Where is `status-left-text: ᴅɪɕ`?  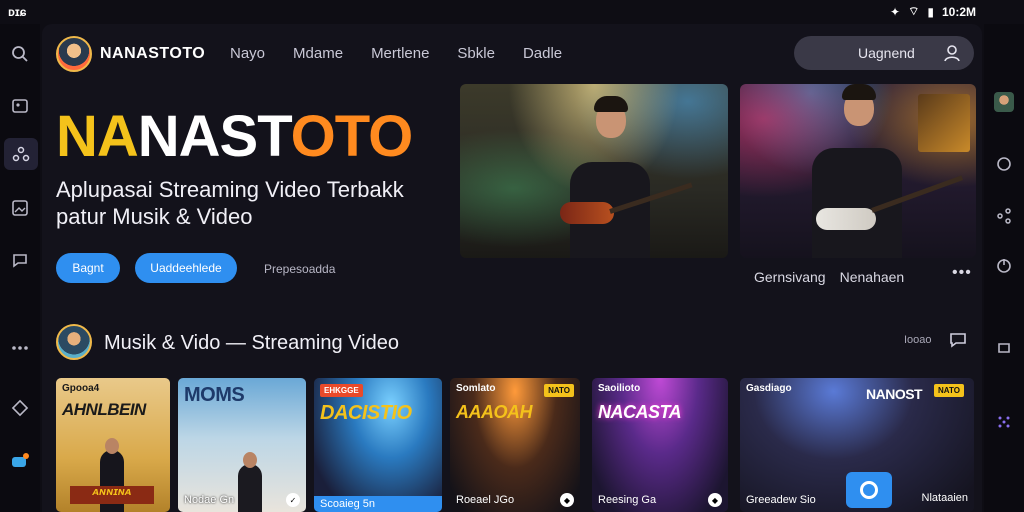
status-left-text: ᴅɪɕ is located at coordinates (17, 12).